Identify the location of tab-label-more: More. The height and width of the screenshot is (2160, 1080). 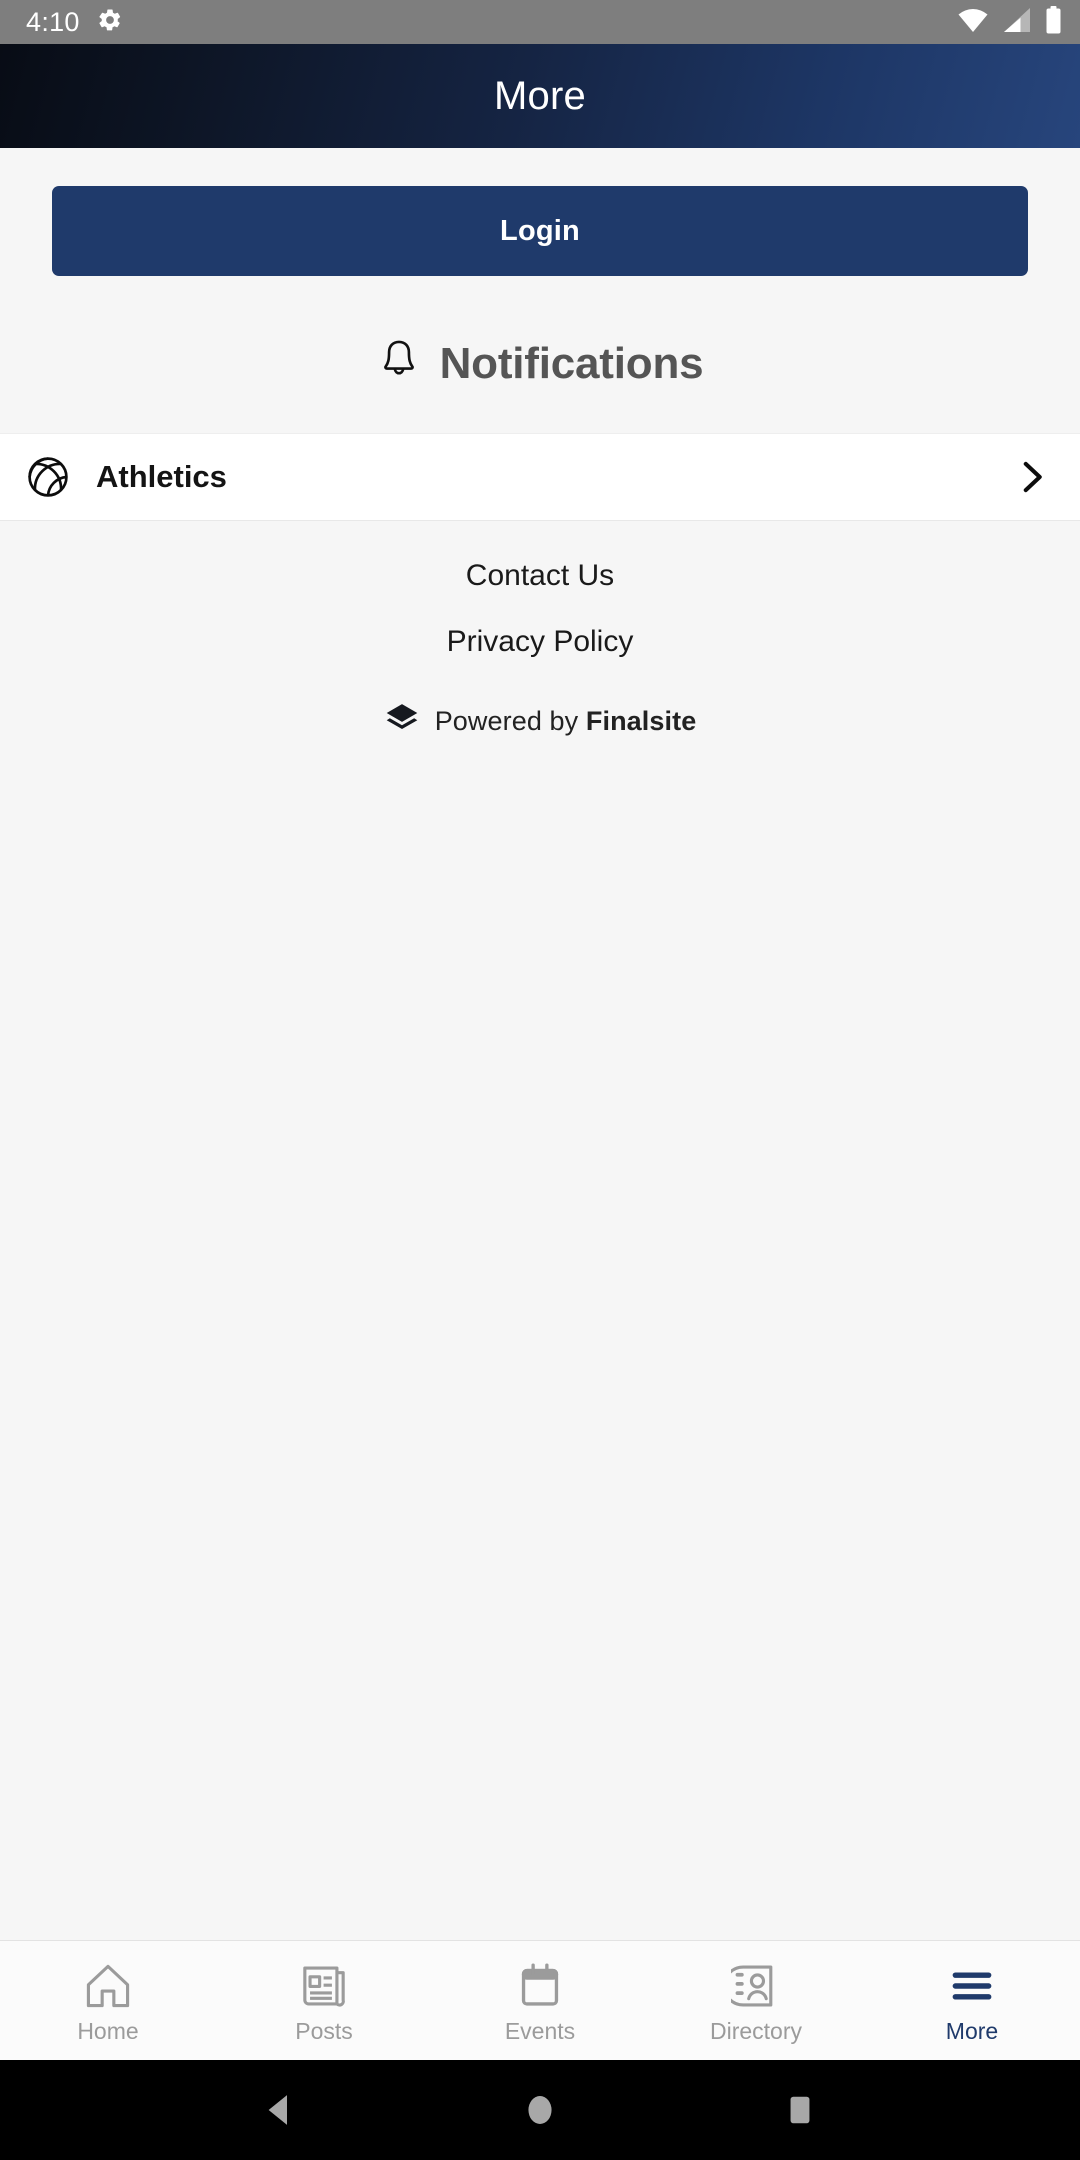
(972, 2030).